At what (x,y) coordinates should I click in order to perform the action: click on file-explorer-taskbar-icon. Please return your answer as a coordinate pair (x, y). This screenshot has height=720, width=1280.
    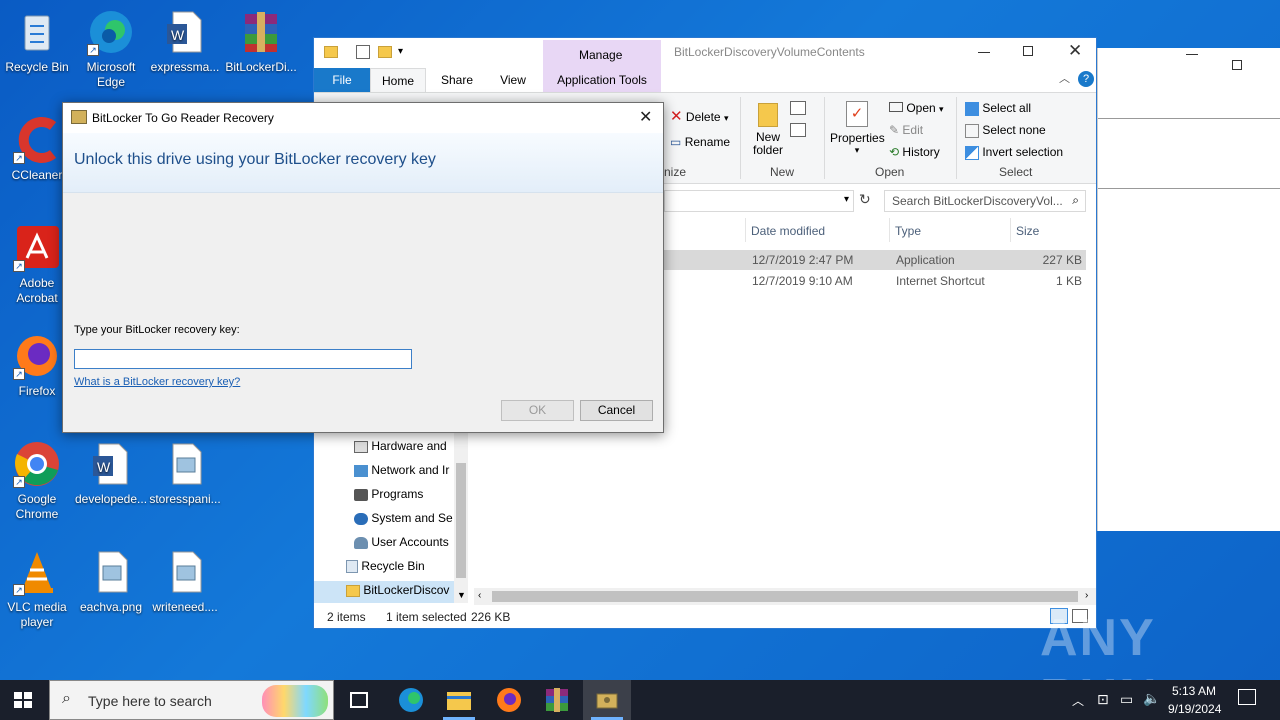
    Looking at the image, I should click on (459, 700).